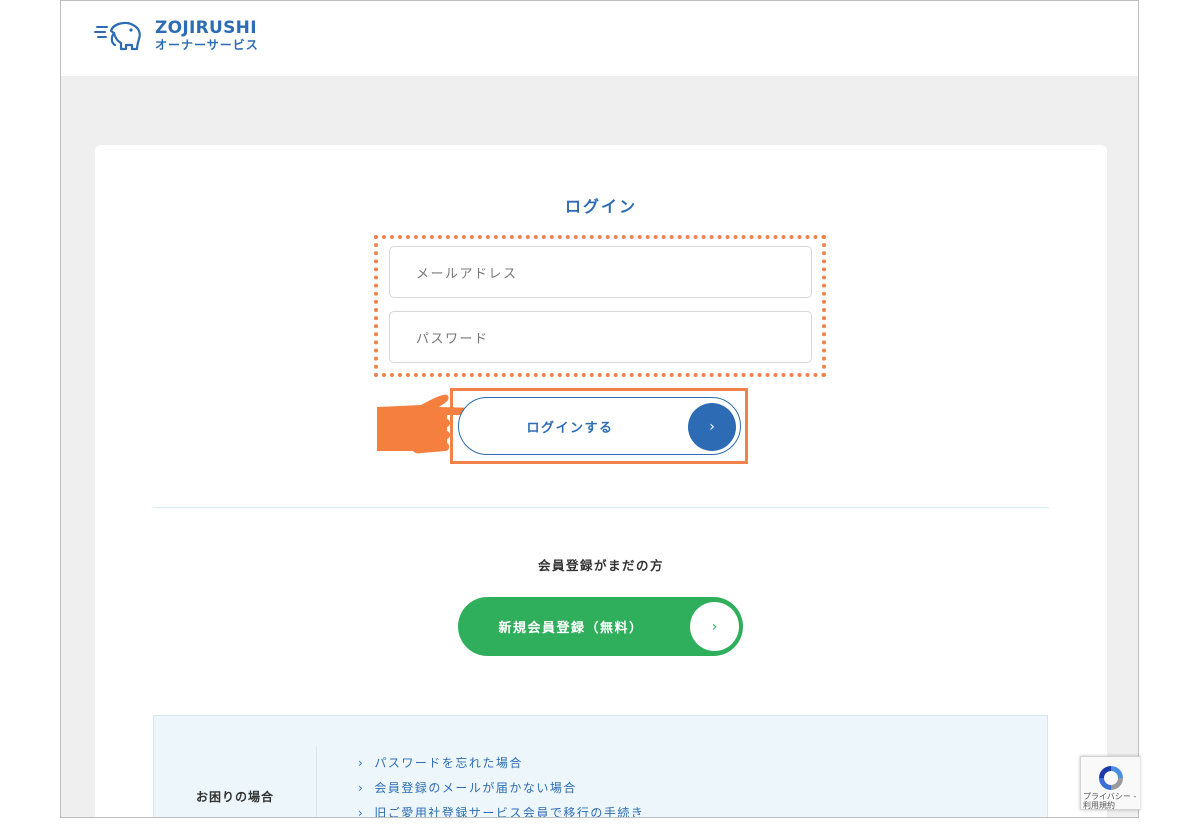 Image resolution: width=1200 pixels, height=829 pixels. What do you see at coordinates (1099, 805) in the screenshot?
I see `recaptcha-terms-link: 利用規約` at bounding box center [1099, 805].